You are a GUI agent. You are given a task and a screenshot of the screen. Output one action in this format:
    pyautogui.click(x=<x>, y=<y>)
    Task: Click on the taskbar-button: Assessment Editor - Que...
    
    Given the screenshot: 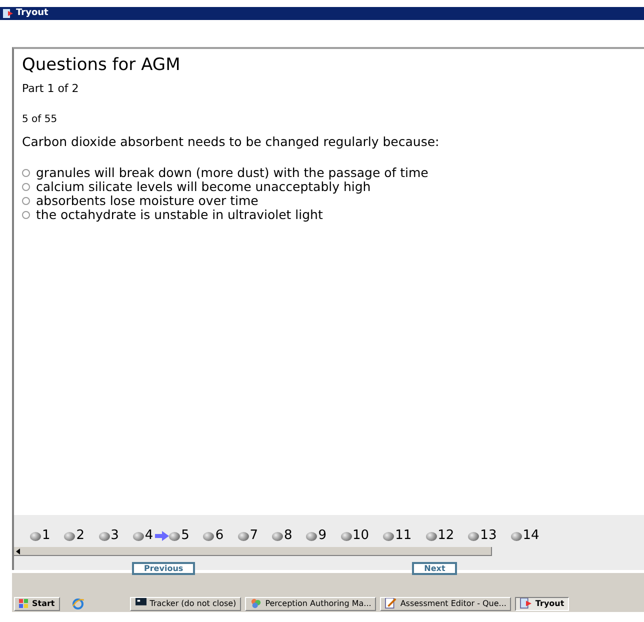 What is the action you would take?
    pyautogui.click(x=446, y=603)
    